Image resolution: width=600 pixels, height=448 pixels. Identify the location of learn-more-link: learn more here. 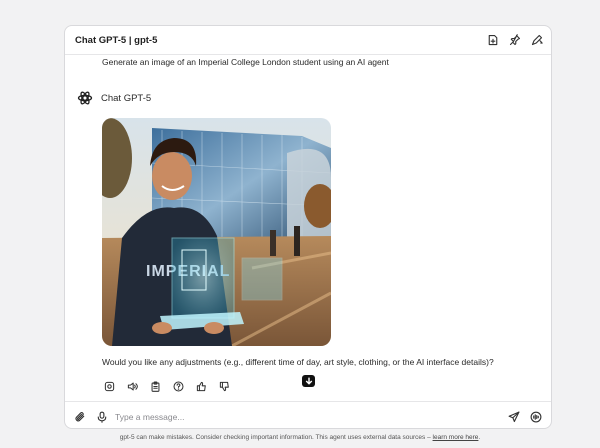
(456, 437).